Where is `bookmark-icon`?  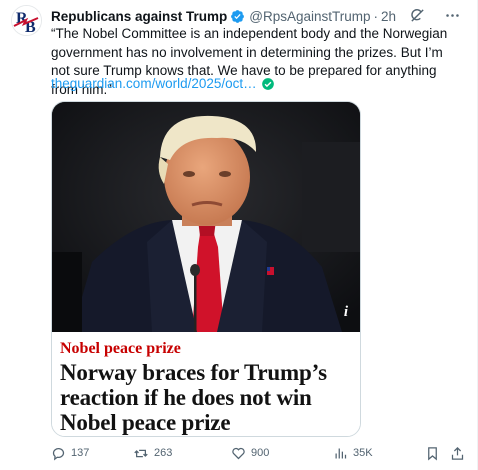 bookmark-icon is located at coordinates (432, 453).